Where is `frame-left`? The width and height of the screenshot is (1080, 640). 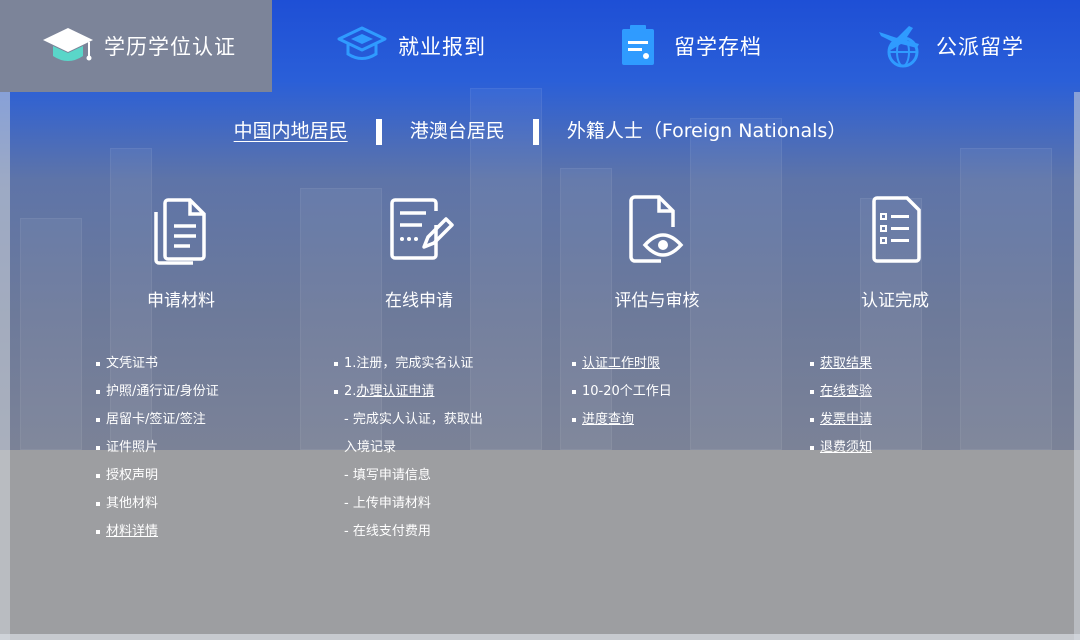 frame-left is located at coordinates (5, 366).